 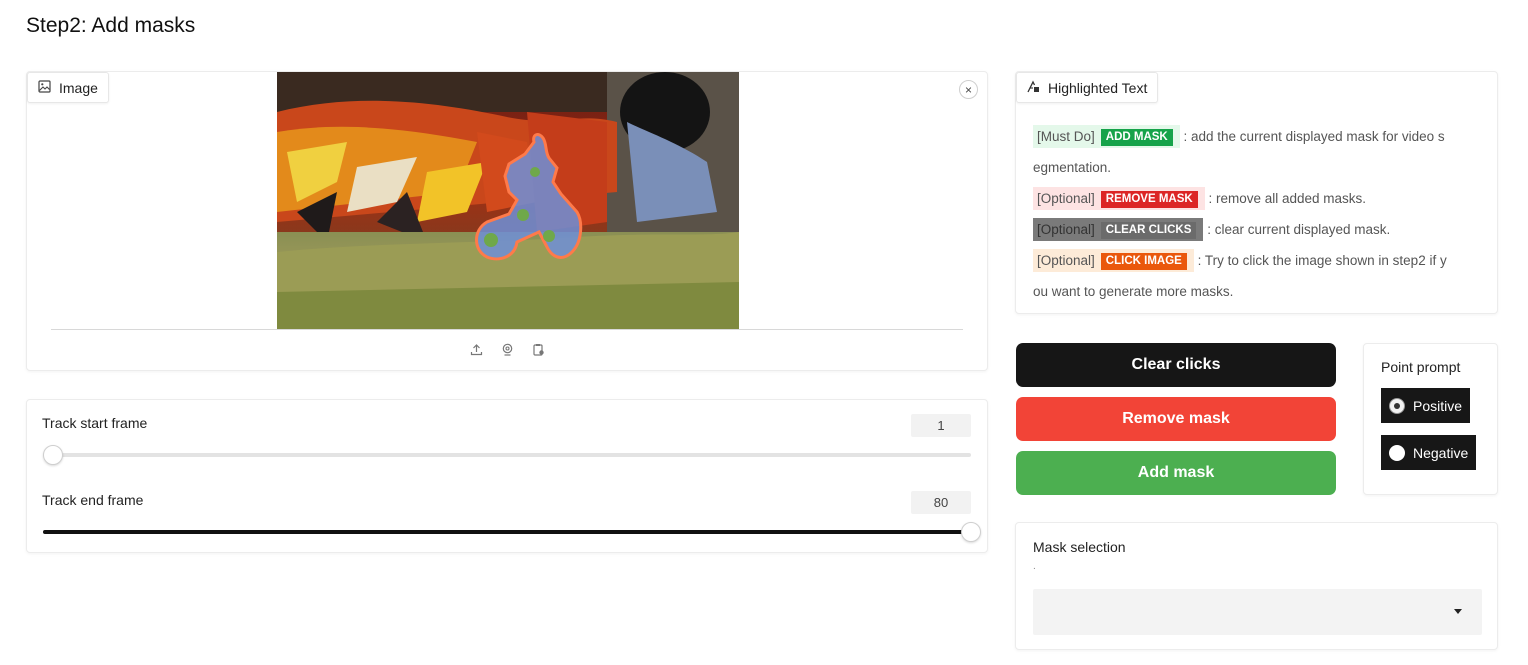 I want to click on page-title: Step2: Add masks, so click(x=111, y=25).